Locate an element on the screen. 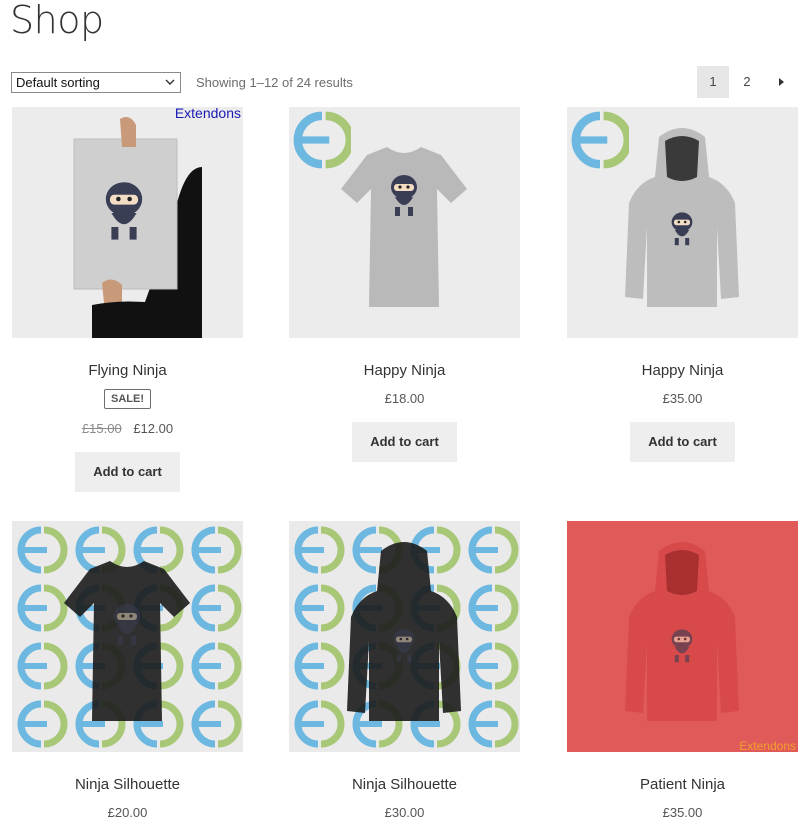  product-card: Happy Ninja £18.00 Add to cart is located at coordinates (404, 284).